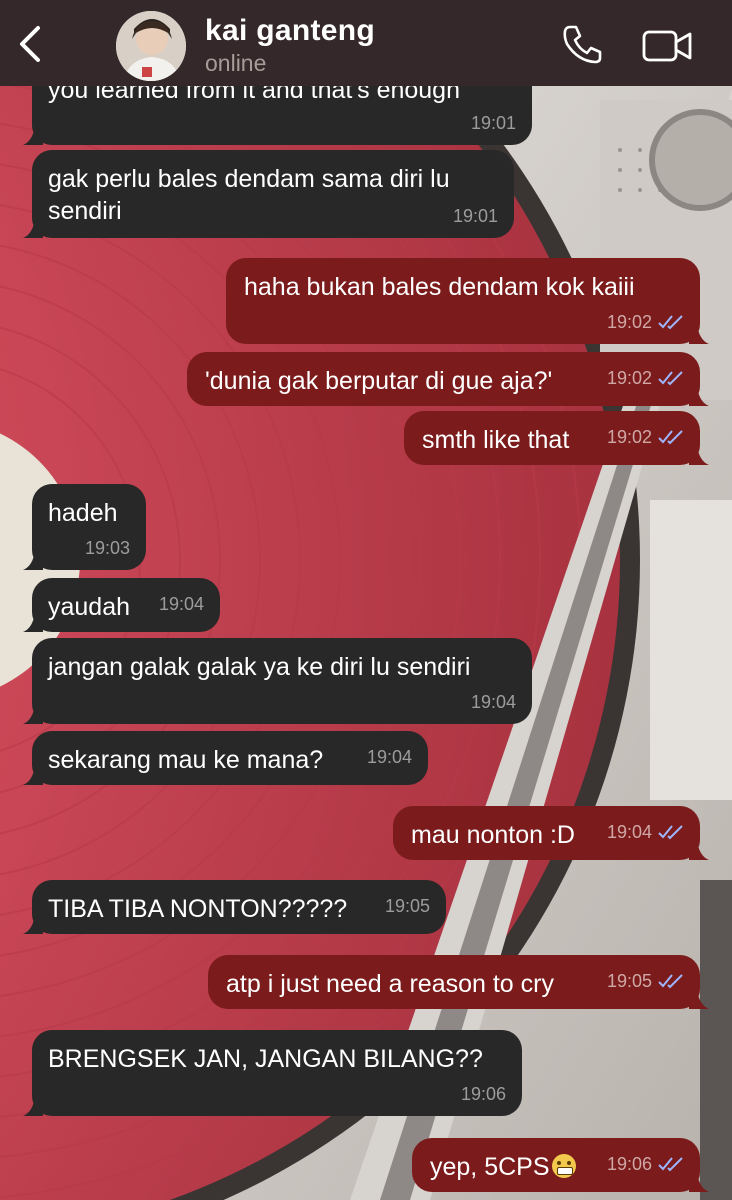  Describe the element at coordinates (151, 46) in the screenshot. I see `contact-avatar` at that location.